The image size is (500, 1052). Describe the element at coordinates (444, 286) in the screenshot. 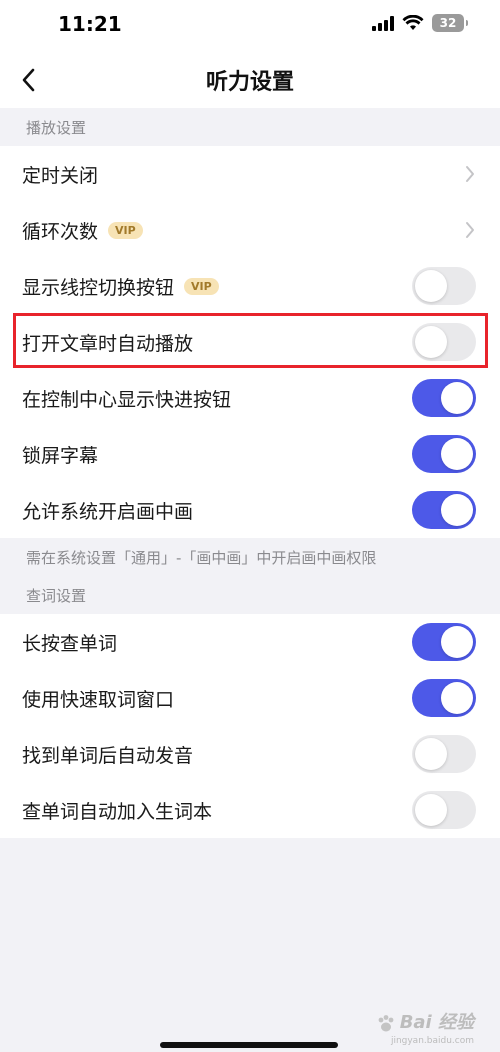

I see `show-remote-switch-toggle` at that location.